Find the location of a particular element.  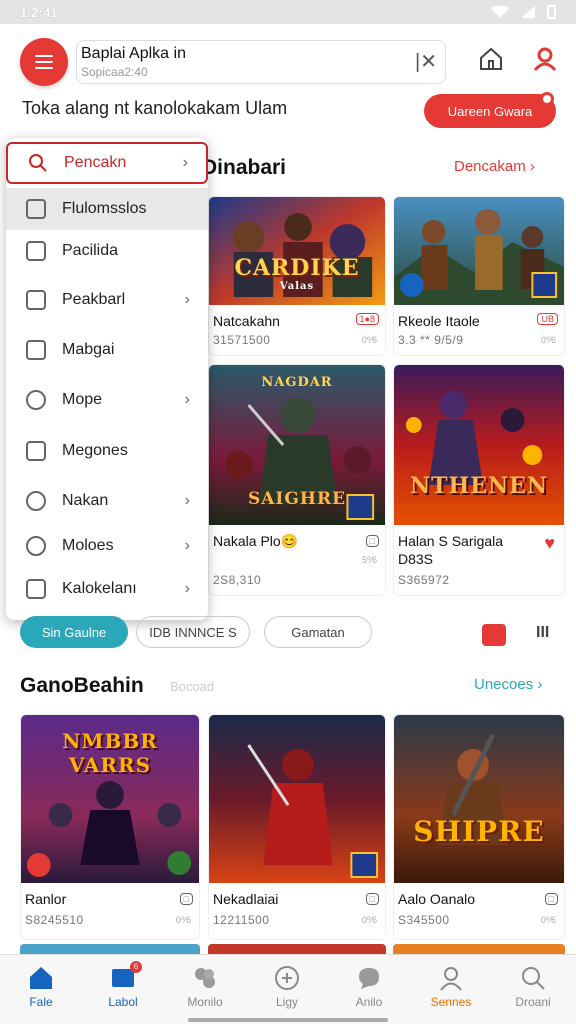

menu-button is located at coordinates (44, 62).